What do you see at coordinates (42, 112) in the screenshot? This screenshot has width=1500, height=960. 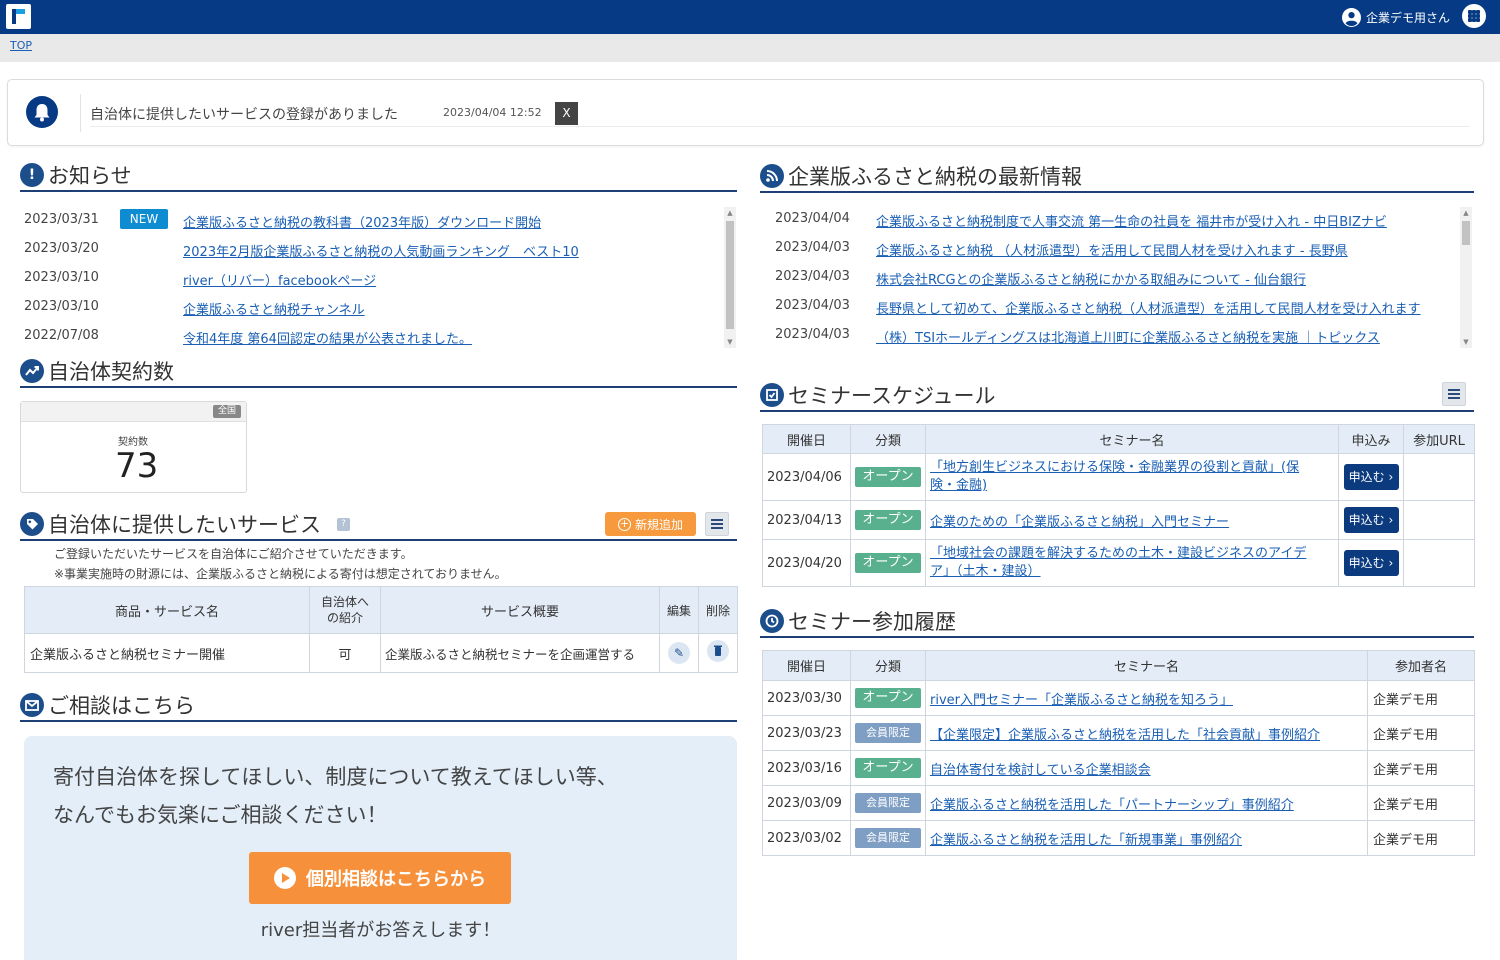 I see `bell-icon` at bounding box center [42, 112].